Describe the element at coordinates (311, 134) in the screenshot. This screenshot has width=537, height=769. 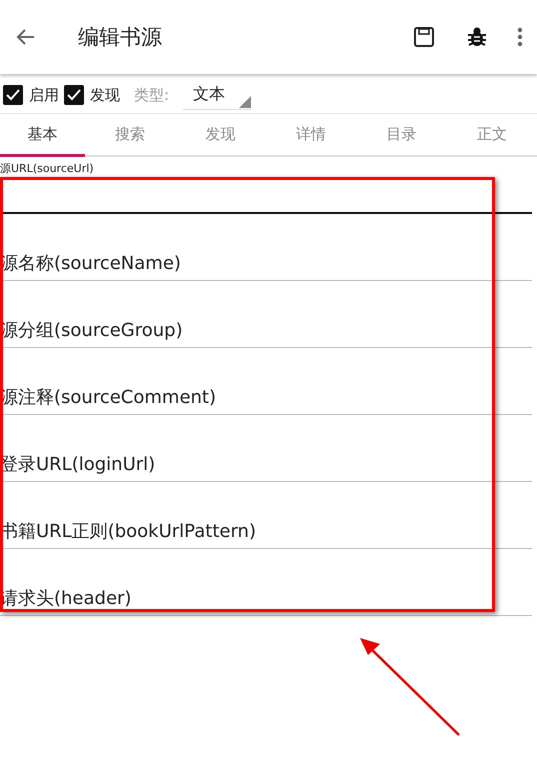
I see `tab: 详情` at that location.